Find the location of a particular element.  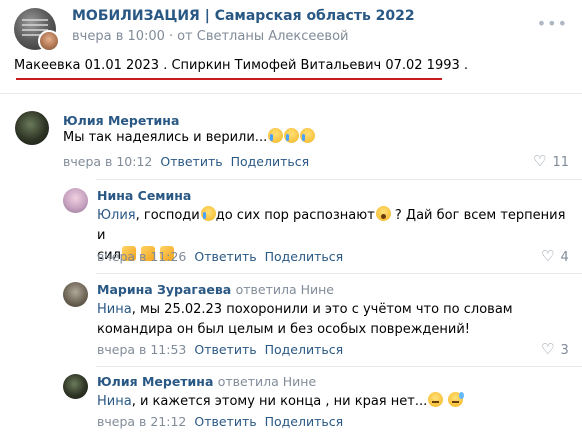

more-horizontal-icon: ••• is located at coordinates (552, 23).